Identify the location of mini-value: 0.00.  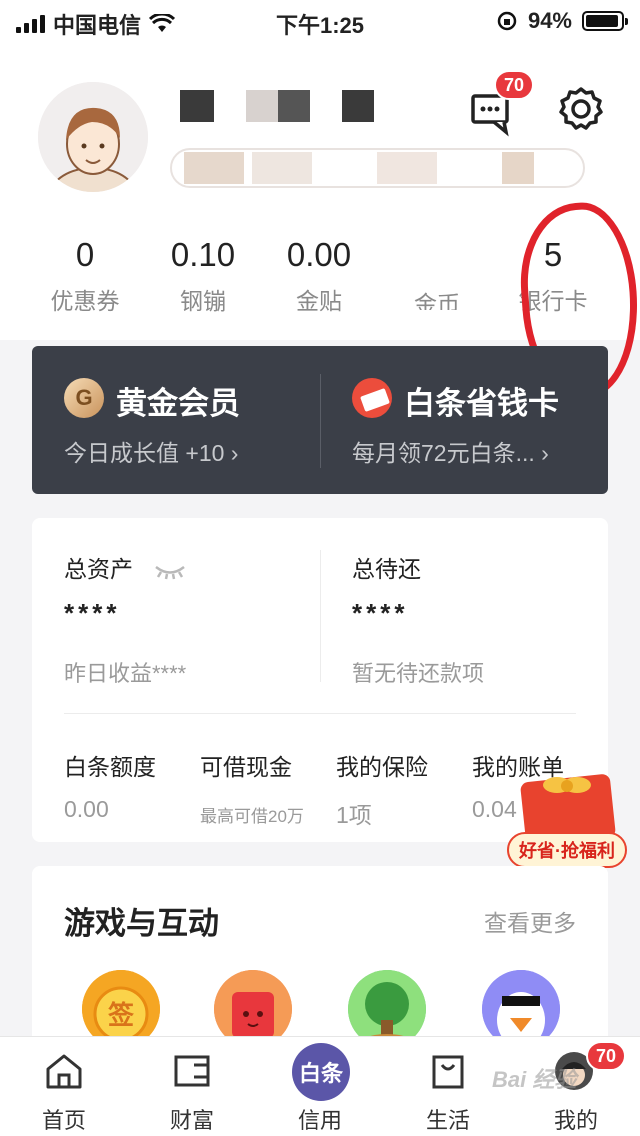
(86, 809).